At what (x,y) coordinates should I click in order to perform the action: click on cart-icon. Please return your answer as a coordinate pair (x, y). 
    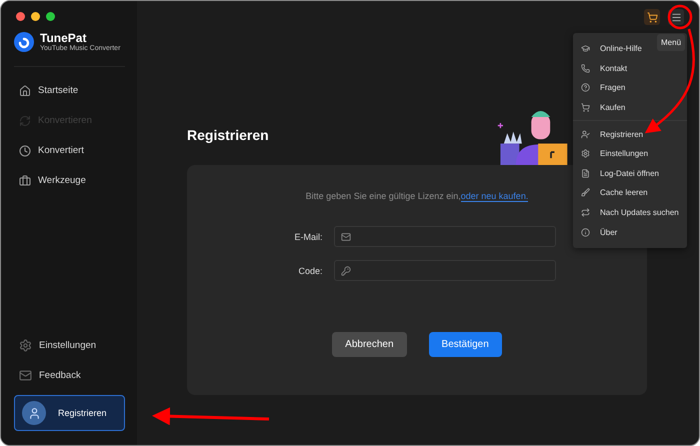
    Looking at the image, I should click on (652, 17).